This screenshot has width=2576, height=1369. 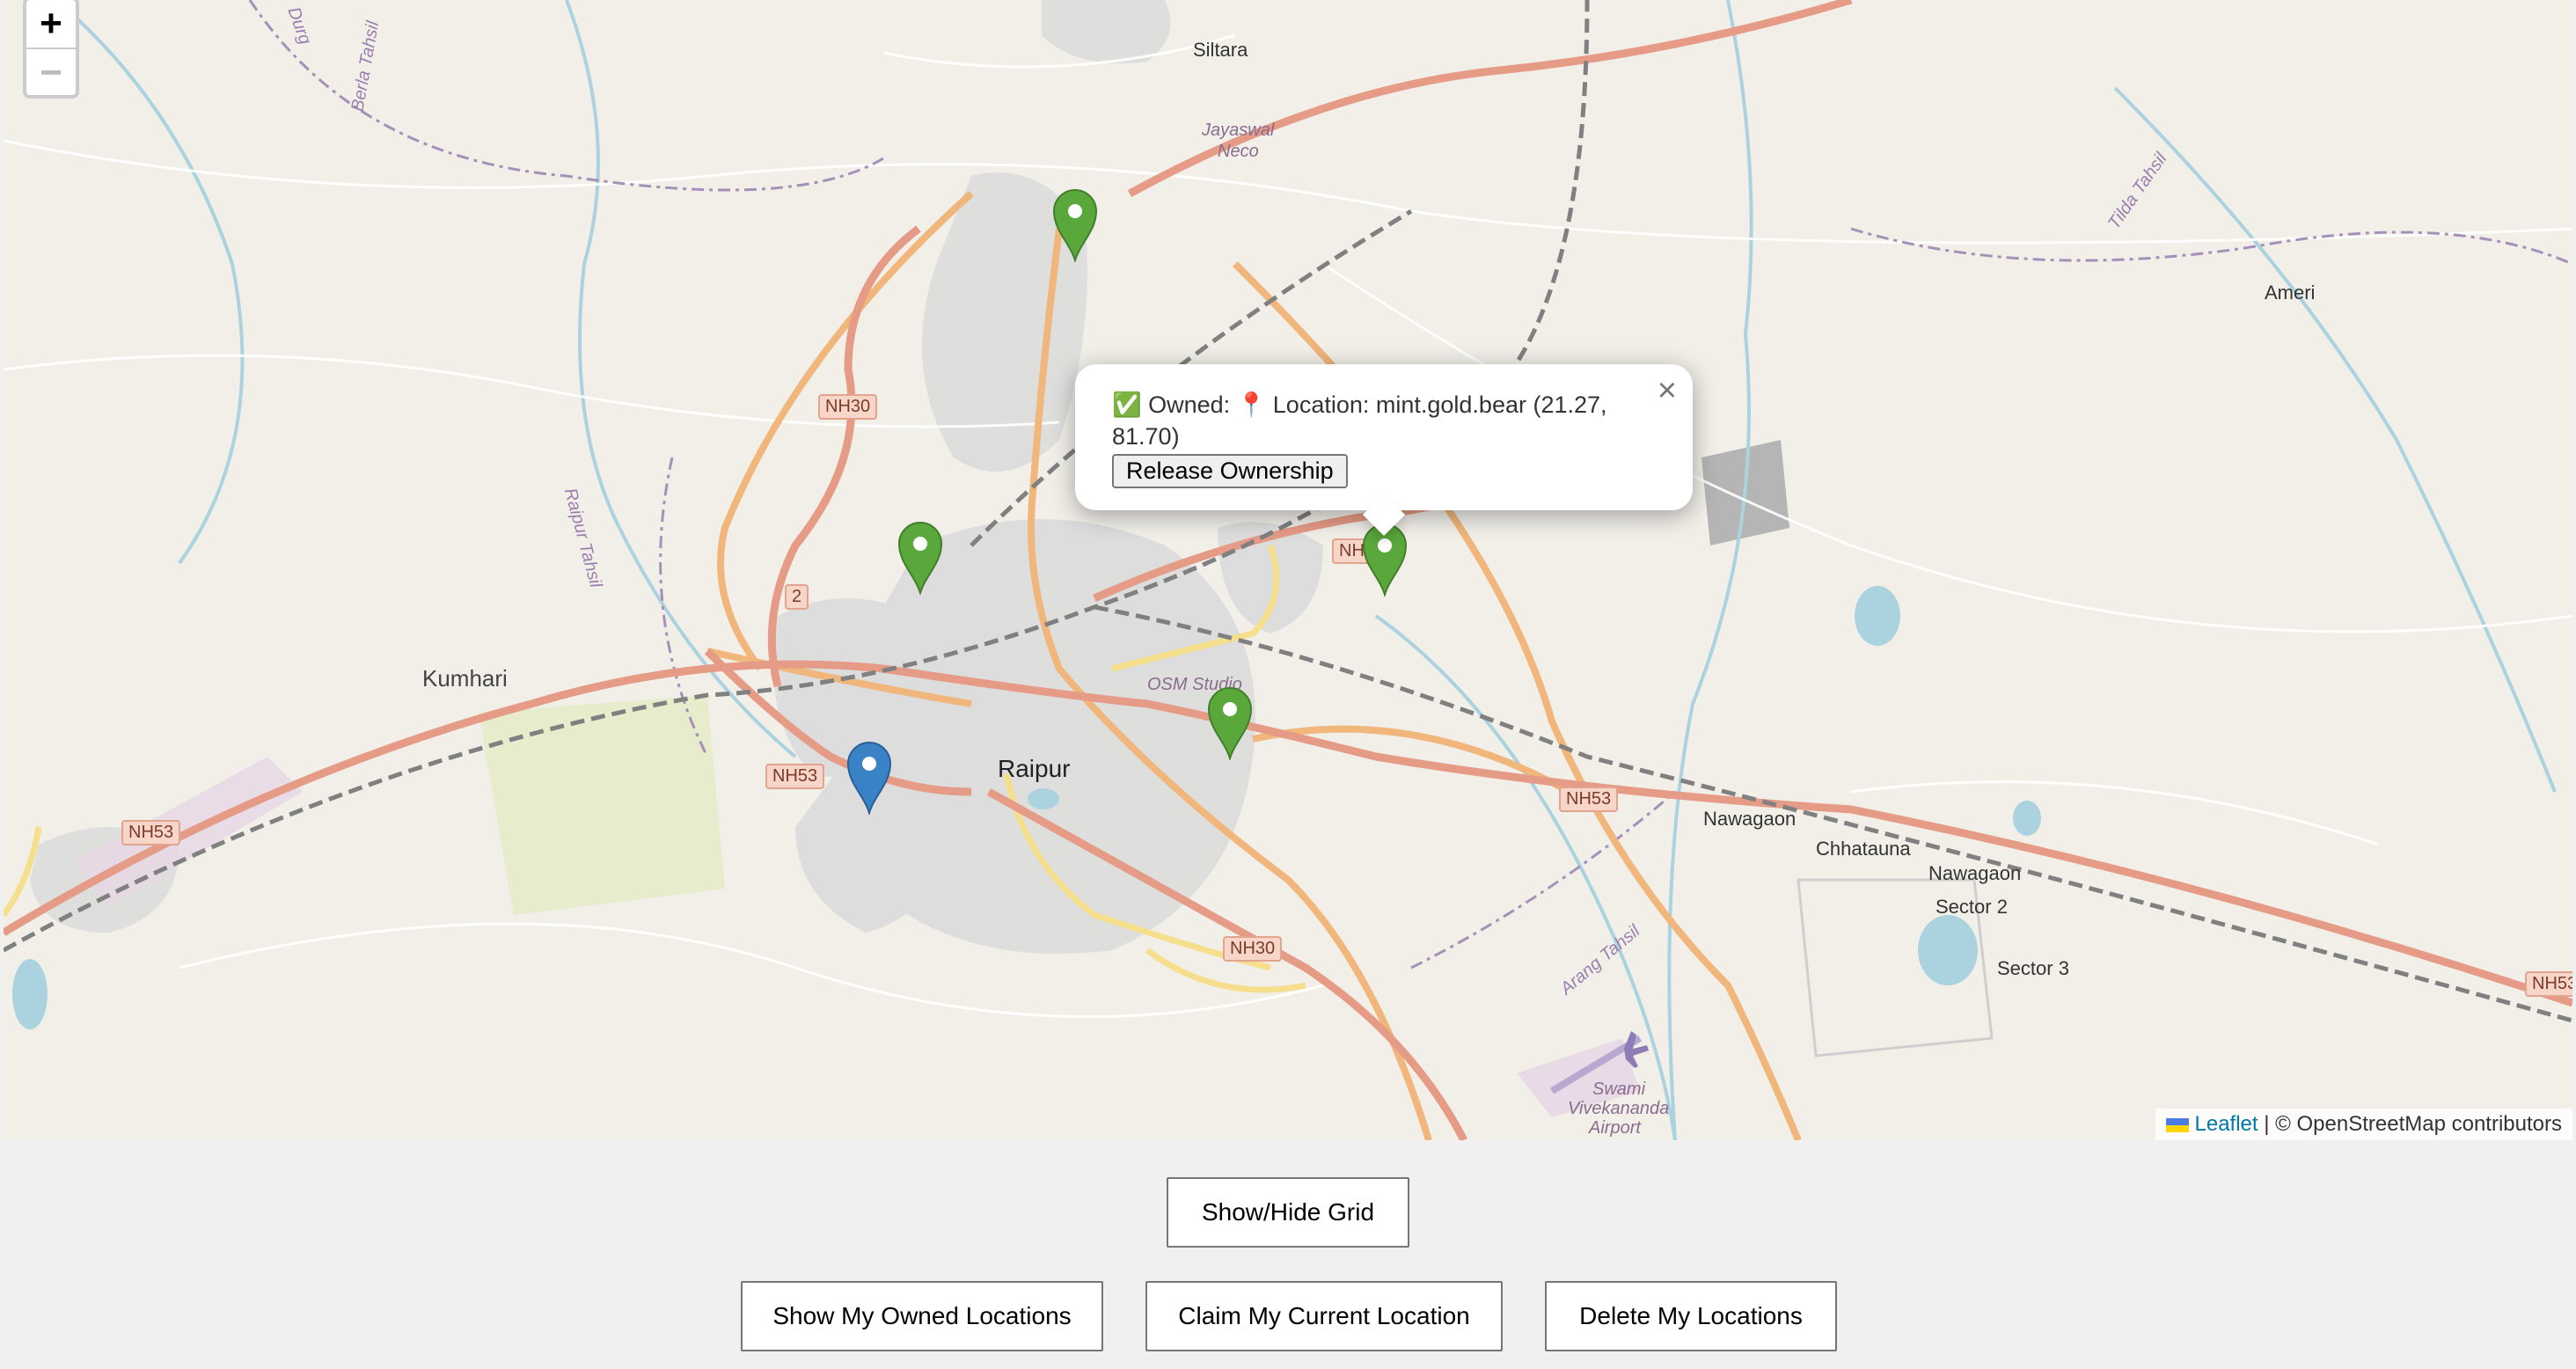 I want to click on zoom-in-button: +, so click(x=51, y=24).